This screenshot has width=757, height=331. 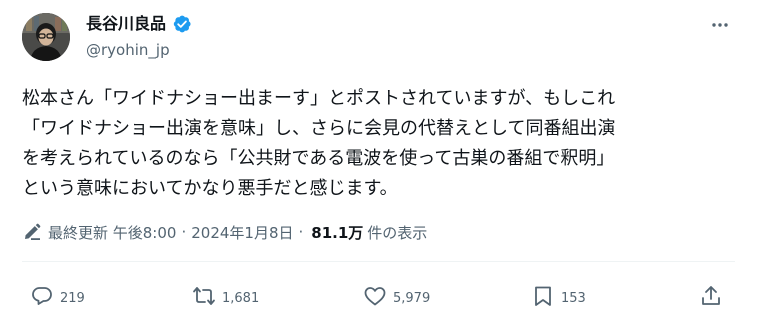 What do you see at coordinates (397, 232) in the screenshot?
I see `views-label: 件の表示` at bounding box center [397, 232].